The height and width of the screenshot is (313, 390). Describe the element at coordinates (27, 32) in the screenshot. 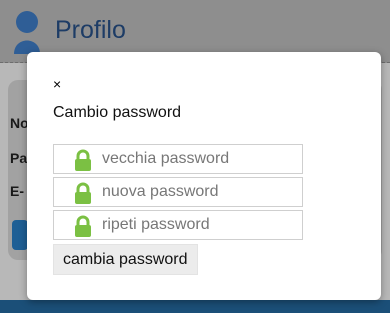

I see `user-avatar-icon` at that location.